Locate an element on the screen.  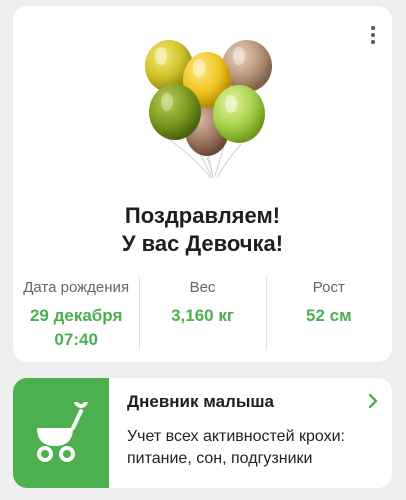
title-line-1: Поздравляем! is located at coordinates (202, 215).